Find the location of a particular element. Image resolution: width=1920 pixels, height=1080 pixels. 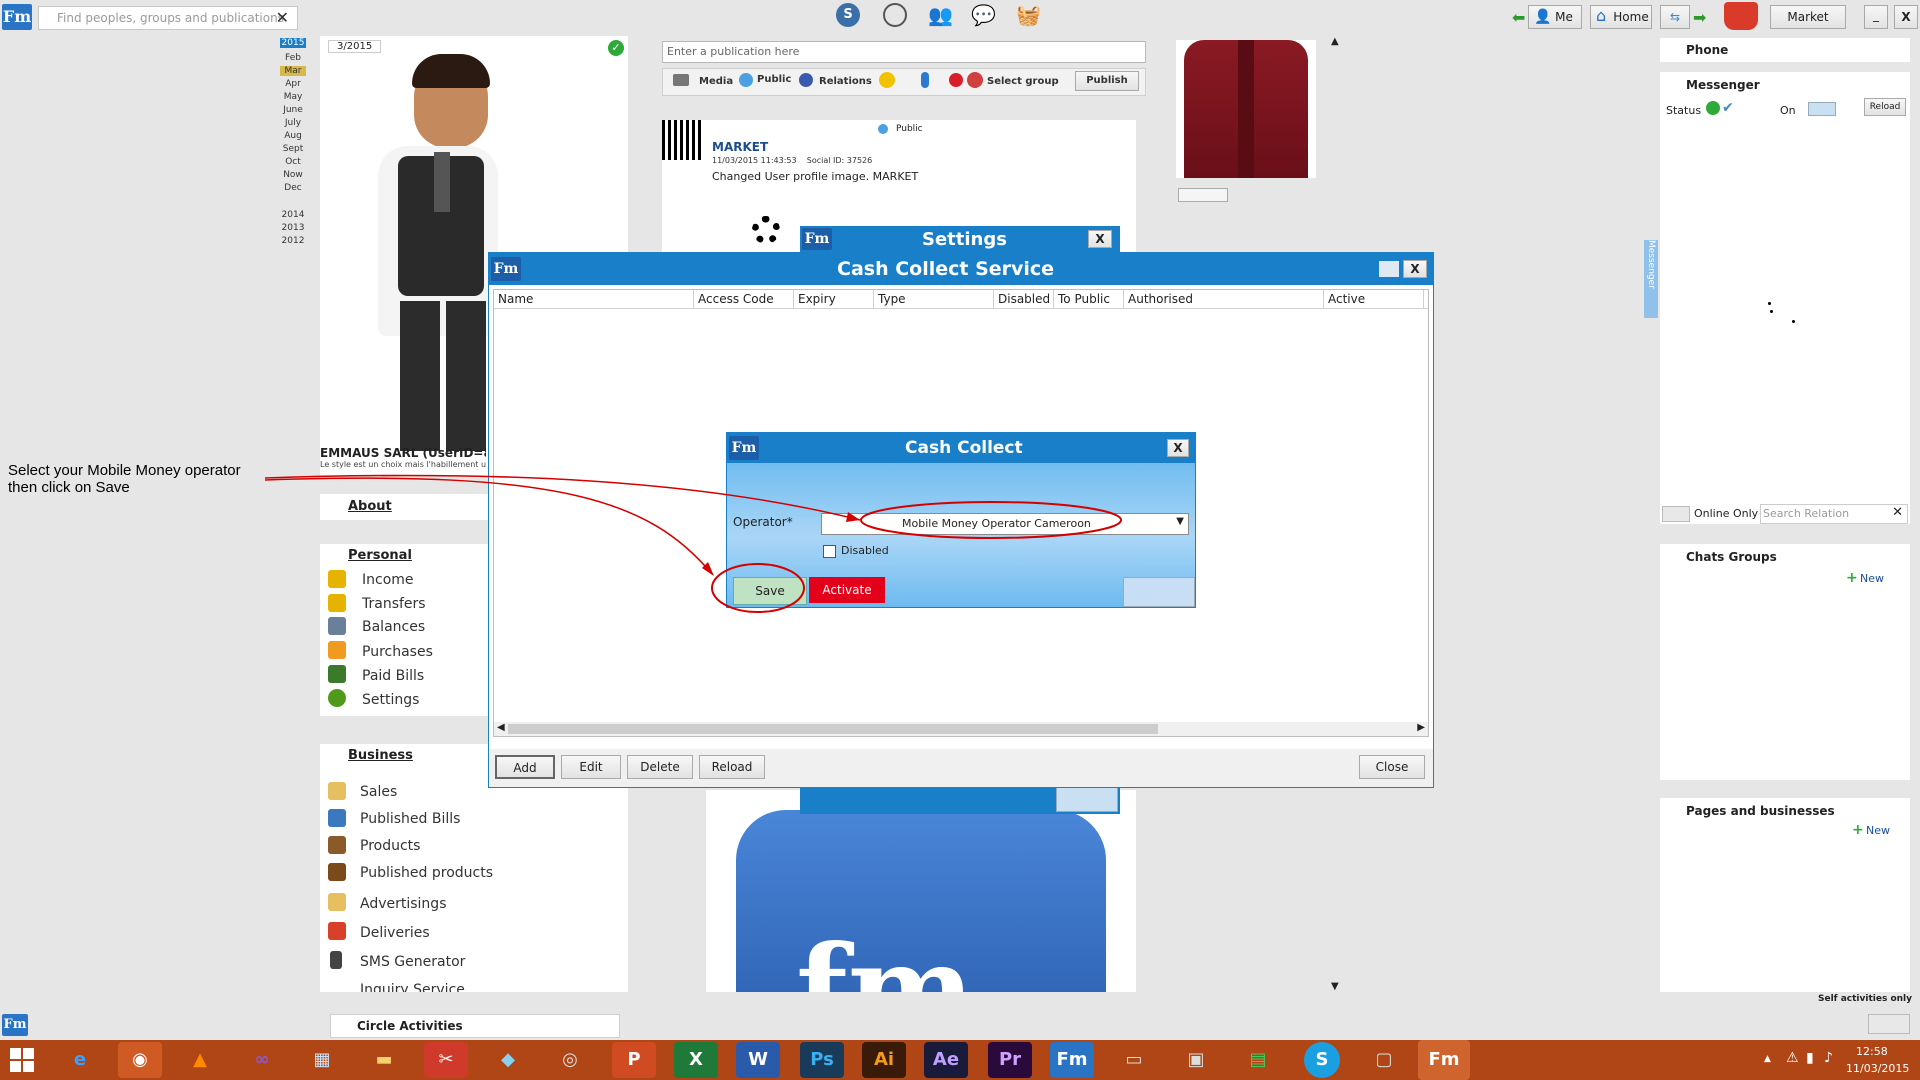

arrow-head-operator is located at coordinates (853, 517).